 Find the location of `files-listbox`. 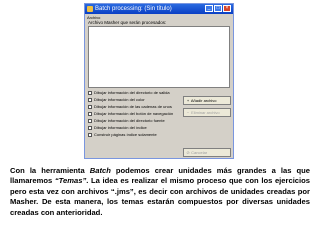

files-listbox is located at coordinates (159, 57).